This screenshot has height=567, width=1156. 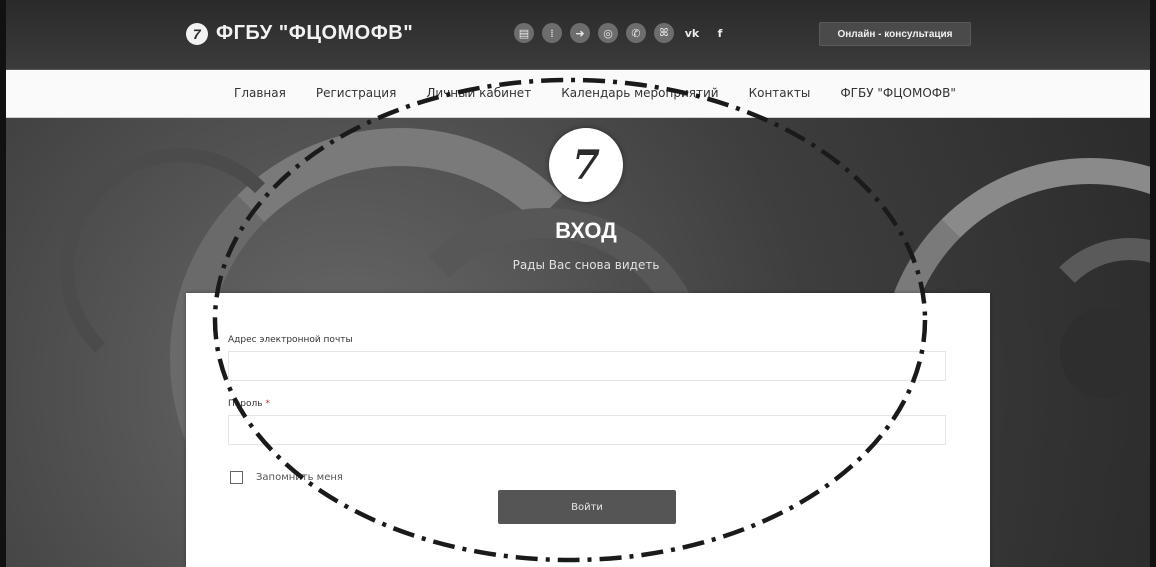 I want to click on email-label: Адрес электронной почты, so click(x=290, y=340).